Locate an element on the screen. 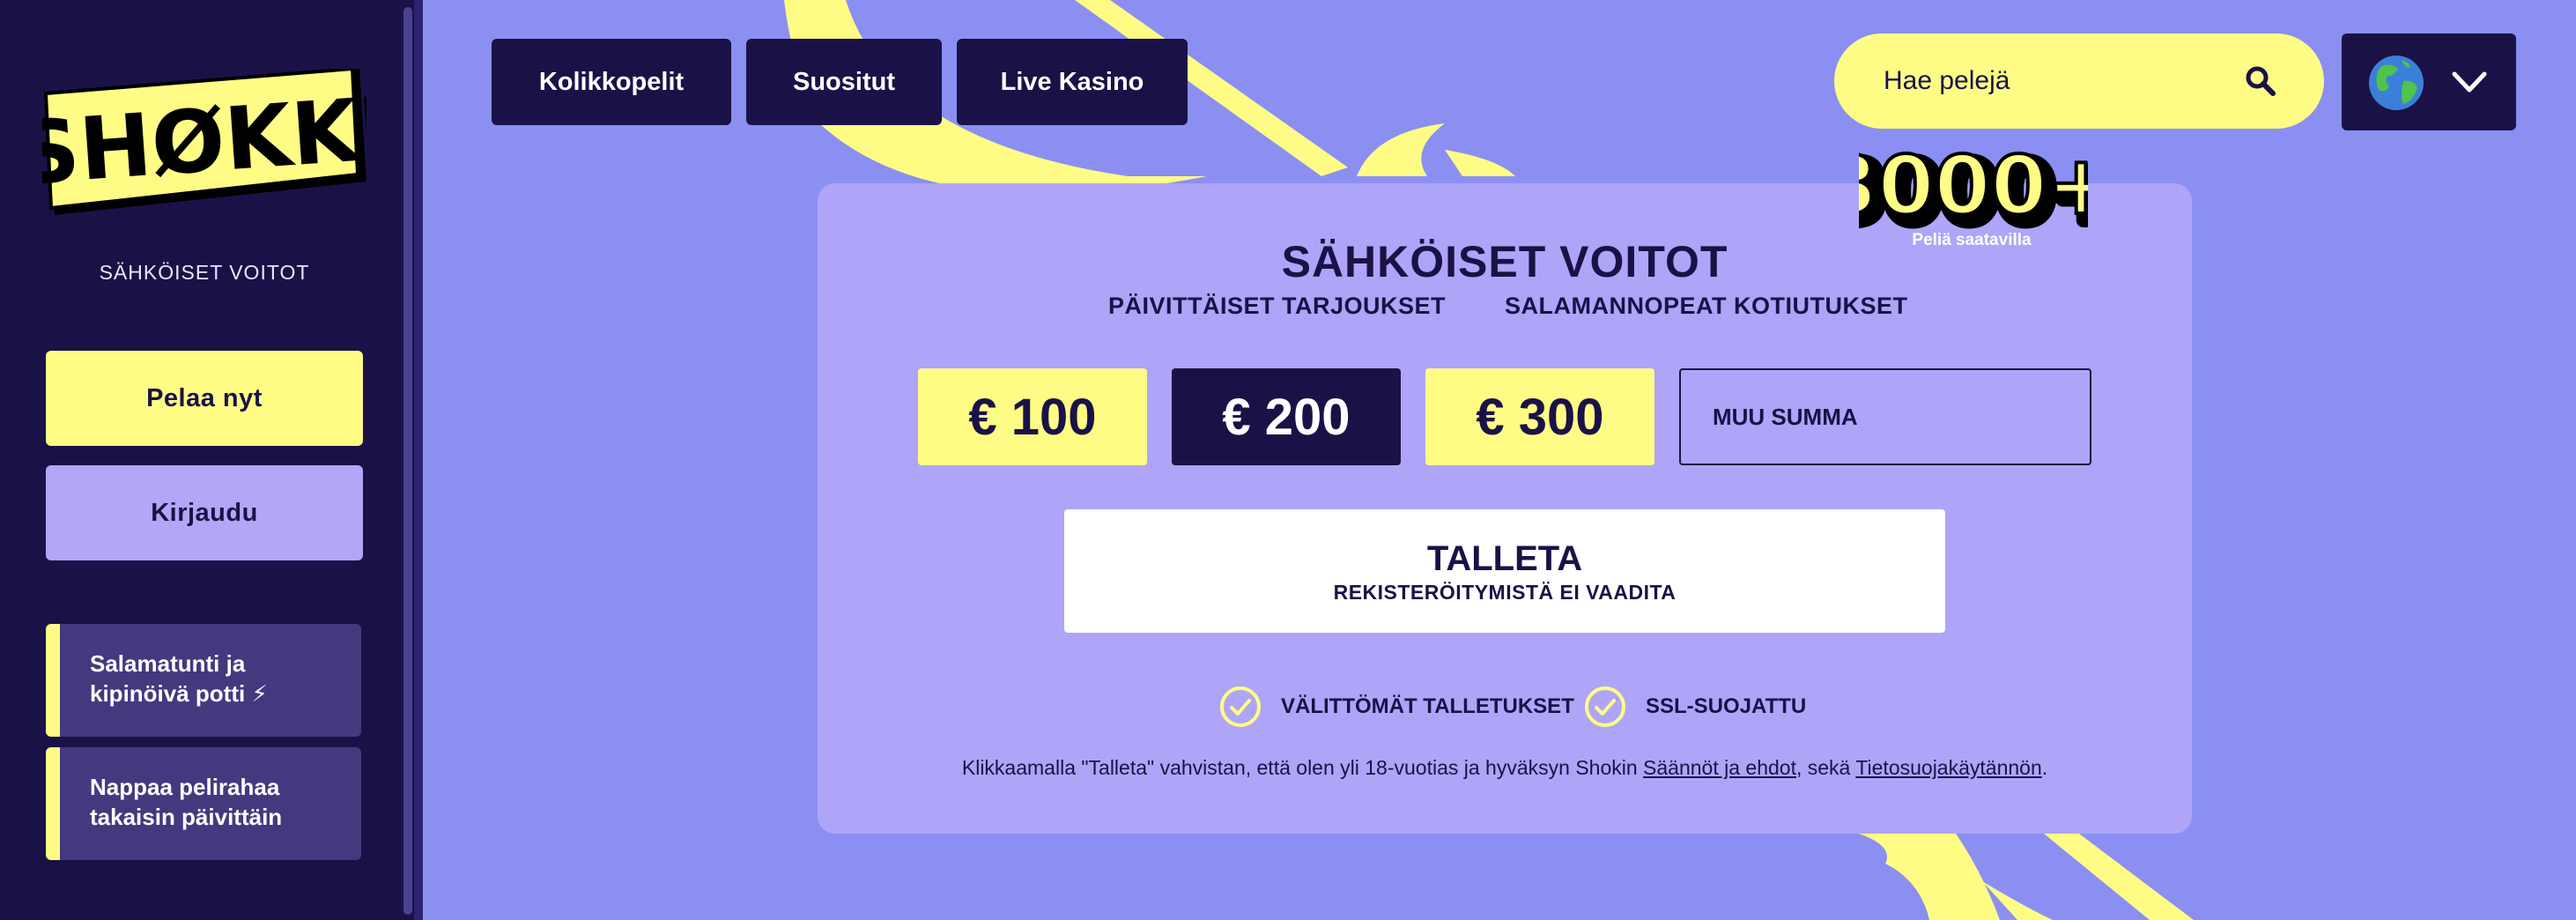  deposit-button-label: TALLETA is located at coordinates (1504, 558).